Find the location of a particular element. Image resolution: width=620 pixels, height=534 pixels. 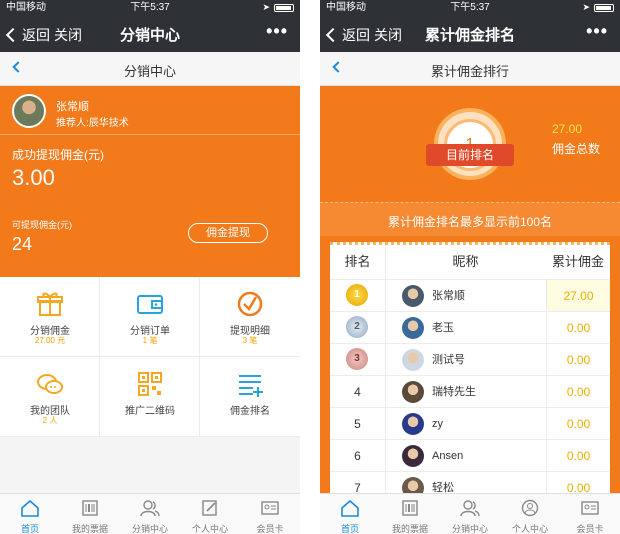

grid-label: 推广二维码 is located at coordinates (150, 411).